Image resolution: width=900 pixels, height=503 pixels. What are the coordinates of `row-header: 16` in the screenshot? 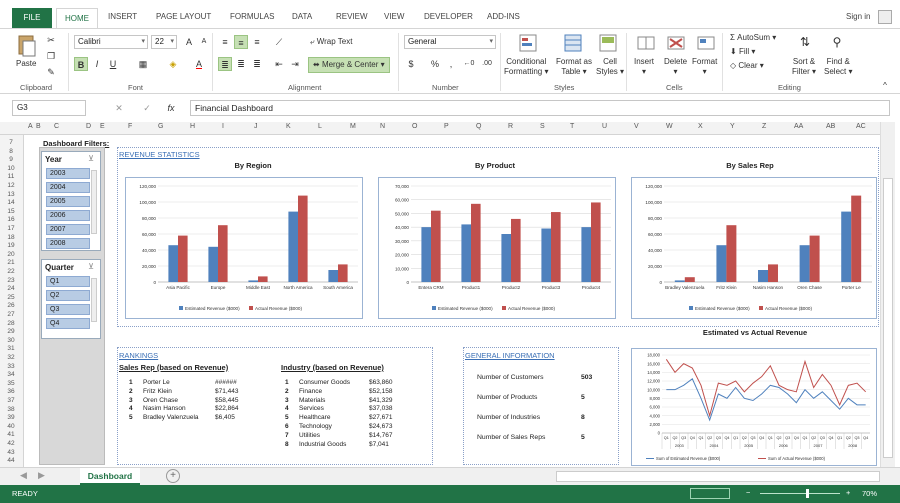 It's located at (11, 219).